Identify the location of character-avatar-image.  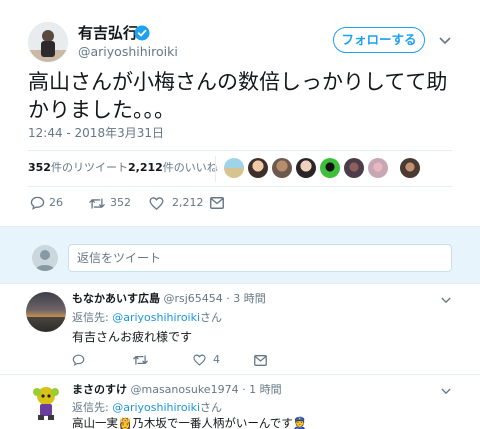
(46, 402).